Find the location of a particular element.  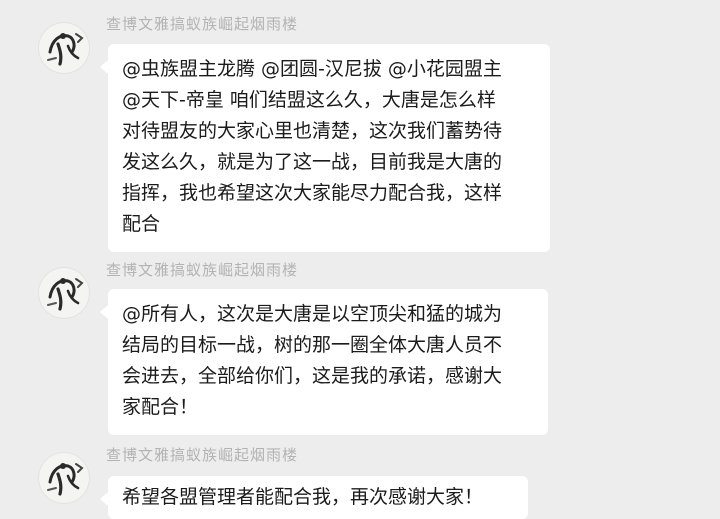

message-text-line: 家配合！ is located at coordinates (160, 407).